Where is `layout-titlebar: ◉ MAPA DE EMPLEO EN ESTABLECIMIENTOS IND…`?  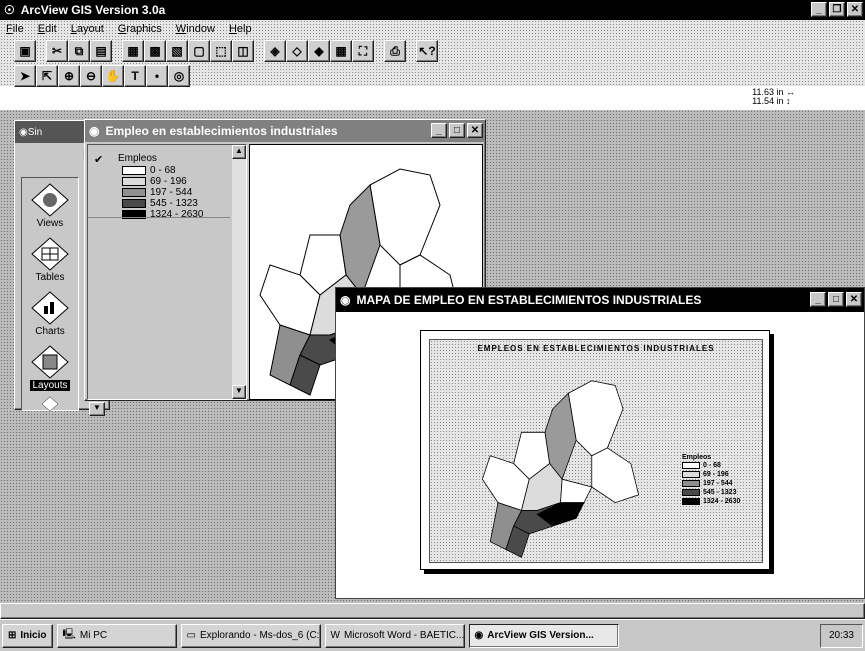 layout-titlebar: ◉ MAPA DE EMPLEO EN ESTABLECIMIENTOS IND… is located at coordinates (600, 300).